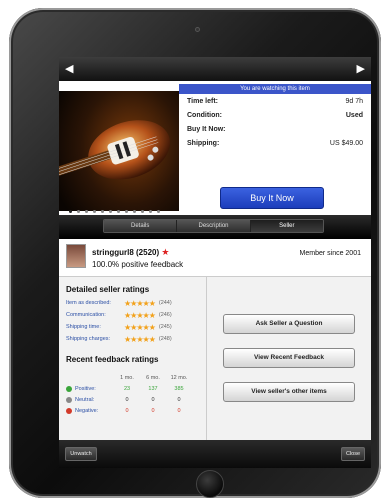 The width and height of the screenshot is (389, 500). I want to click on tab-description: Description, so click(214, 226).